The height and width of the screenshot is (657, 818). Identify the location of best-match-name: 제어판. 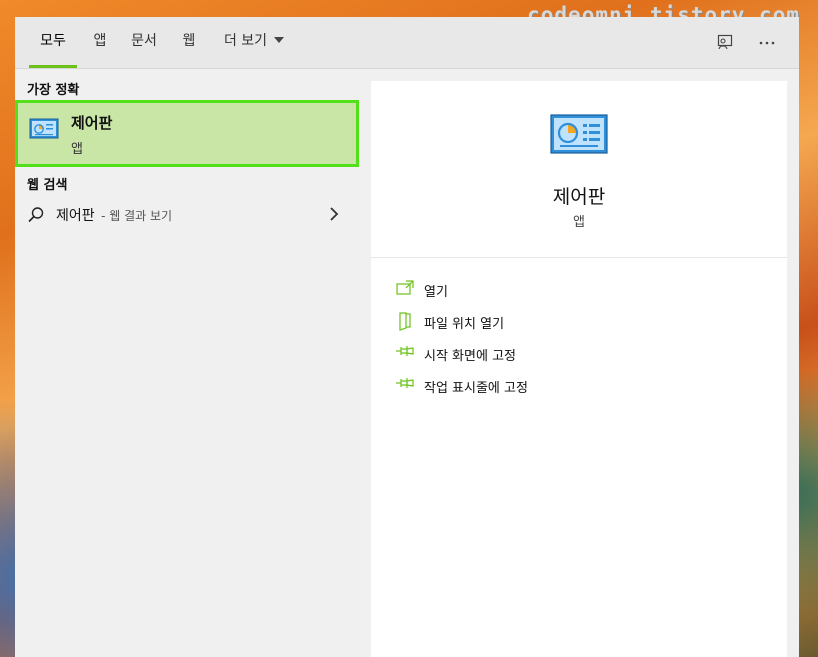
(92, 123).